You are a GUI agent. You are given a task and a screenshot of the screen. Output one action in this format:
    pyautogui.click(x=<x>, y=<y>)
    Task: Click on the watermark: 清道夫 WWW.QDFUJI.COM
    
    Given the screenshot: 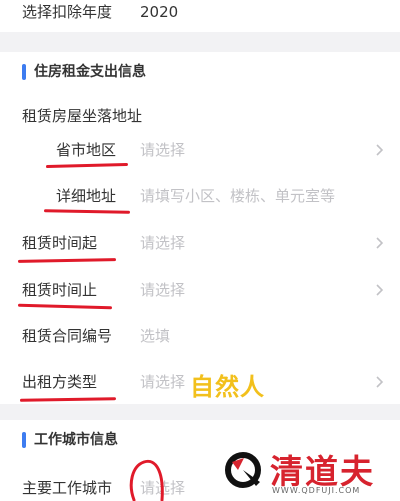 What is the action you would take?
    pyautogui.click(x=303, y=472)
    